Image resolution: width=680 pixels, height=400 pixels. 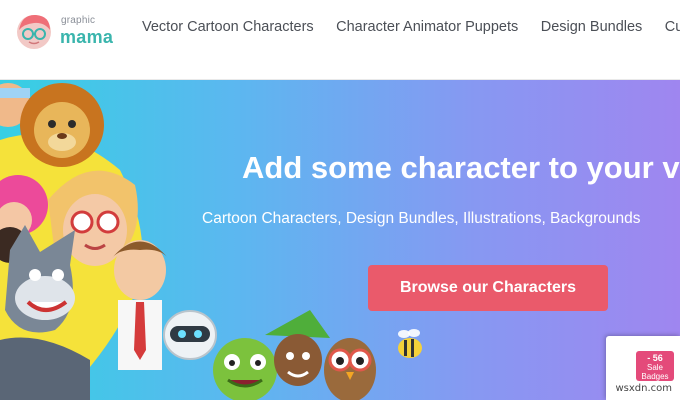 I want to click on logo-text-small: graphic, so click(x=78, y=20).